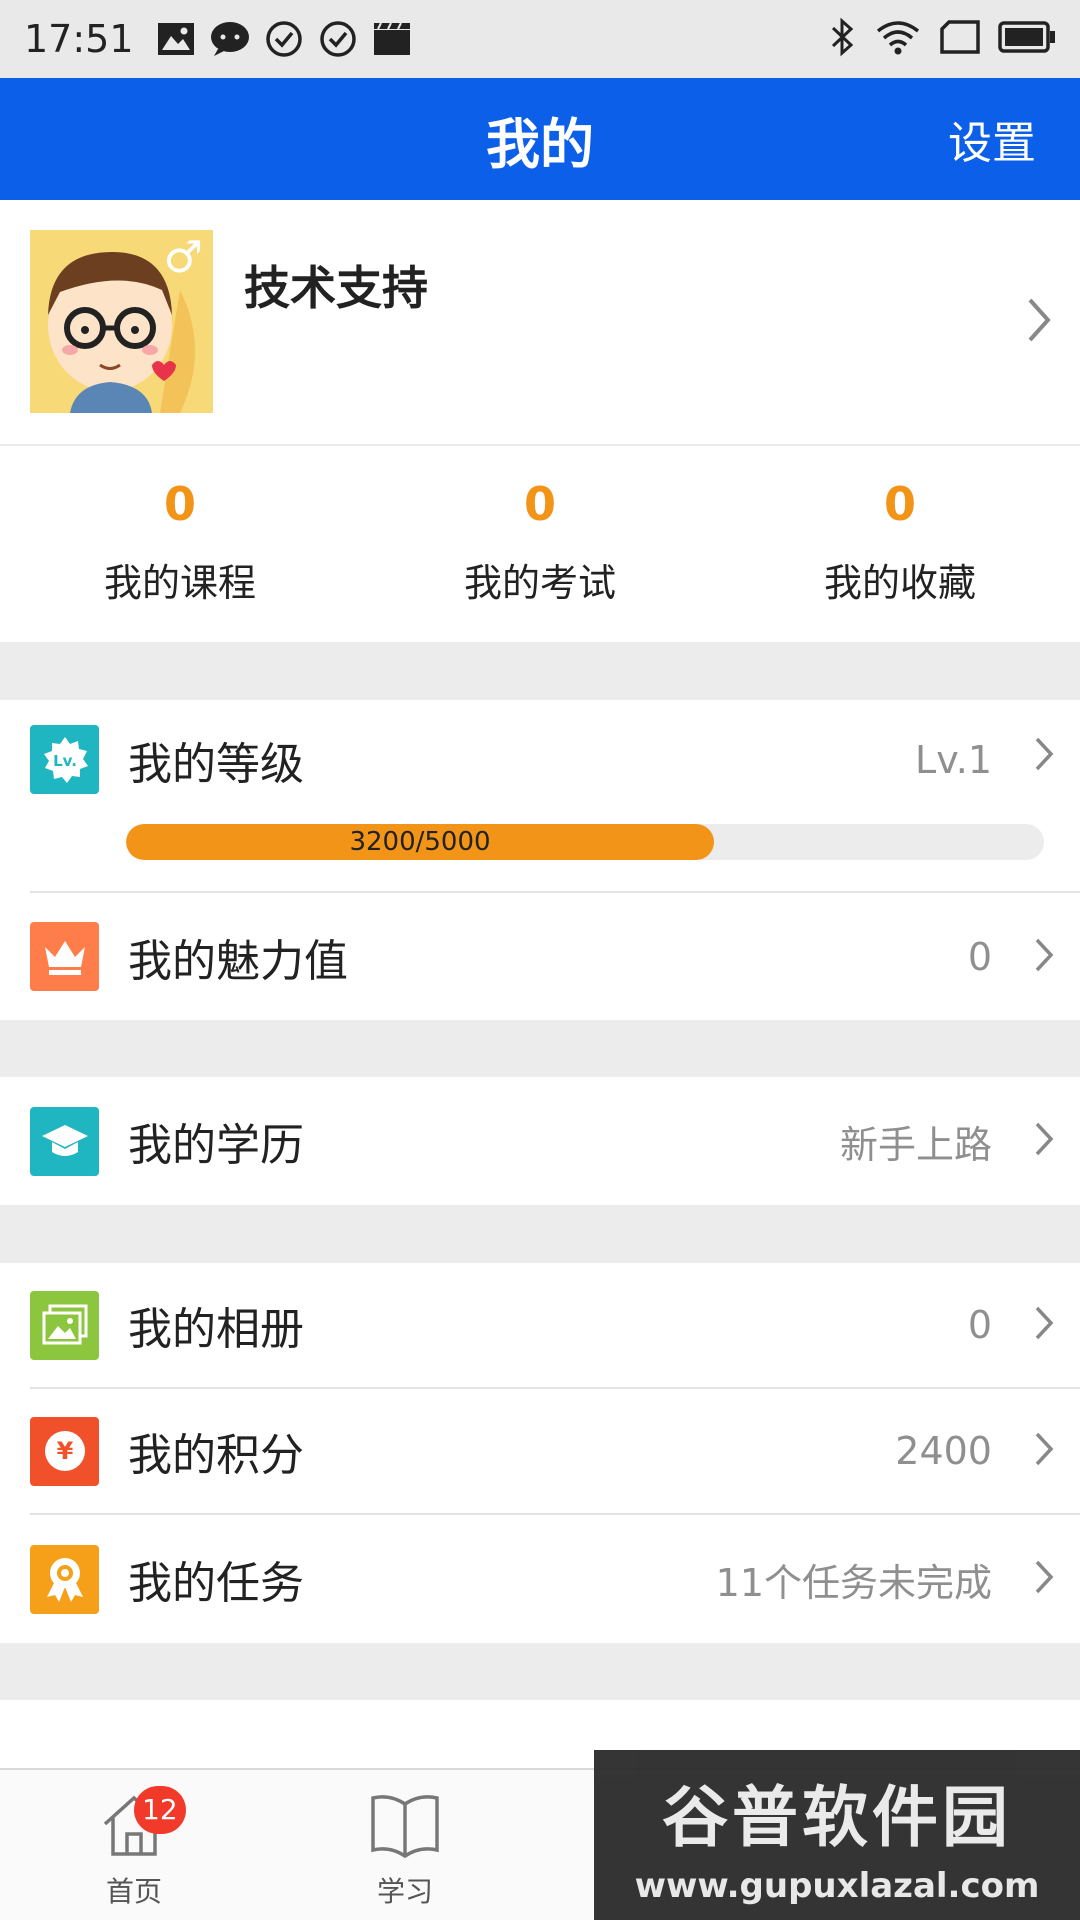 The image size is (1080, 1920). Describe the element at coordinates (404, 1891) in the screenshot. I see `tab-label: 学习` at that location.